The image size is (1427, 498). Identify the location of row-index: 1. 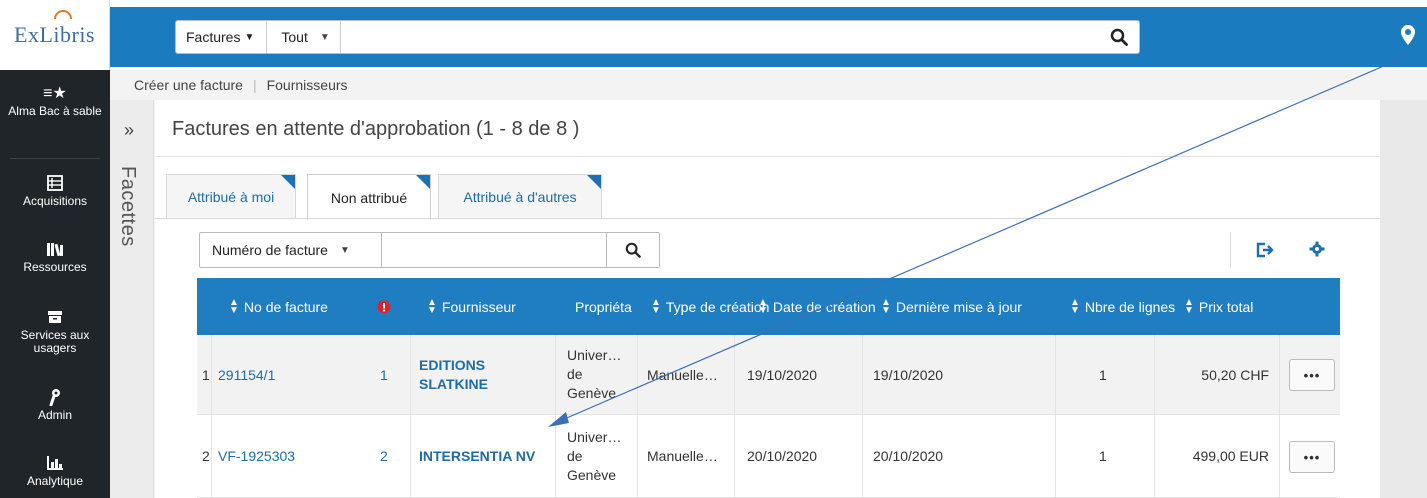
(206, 374).